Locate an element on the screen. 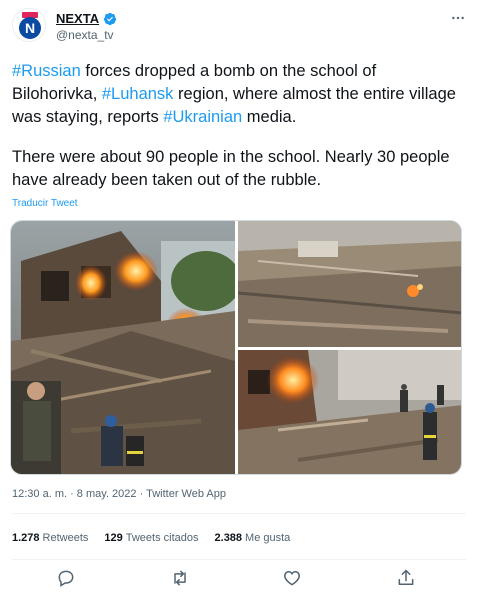  retweets-stat: 1.278 Retweets is located at coordinates (50, 538).